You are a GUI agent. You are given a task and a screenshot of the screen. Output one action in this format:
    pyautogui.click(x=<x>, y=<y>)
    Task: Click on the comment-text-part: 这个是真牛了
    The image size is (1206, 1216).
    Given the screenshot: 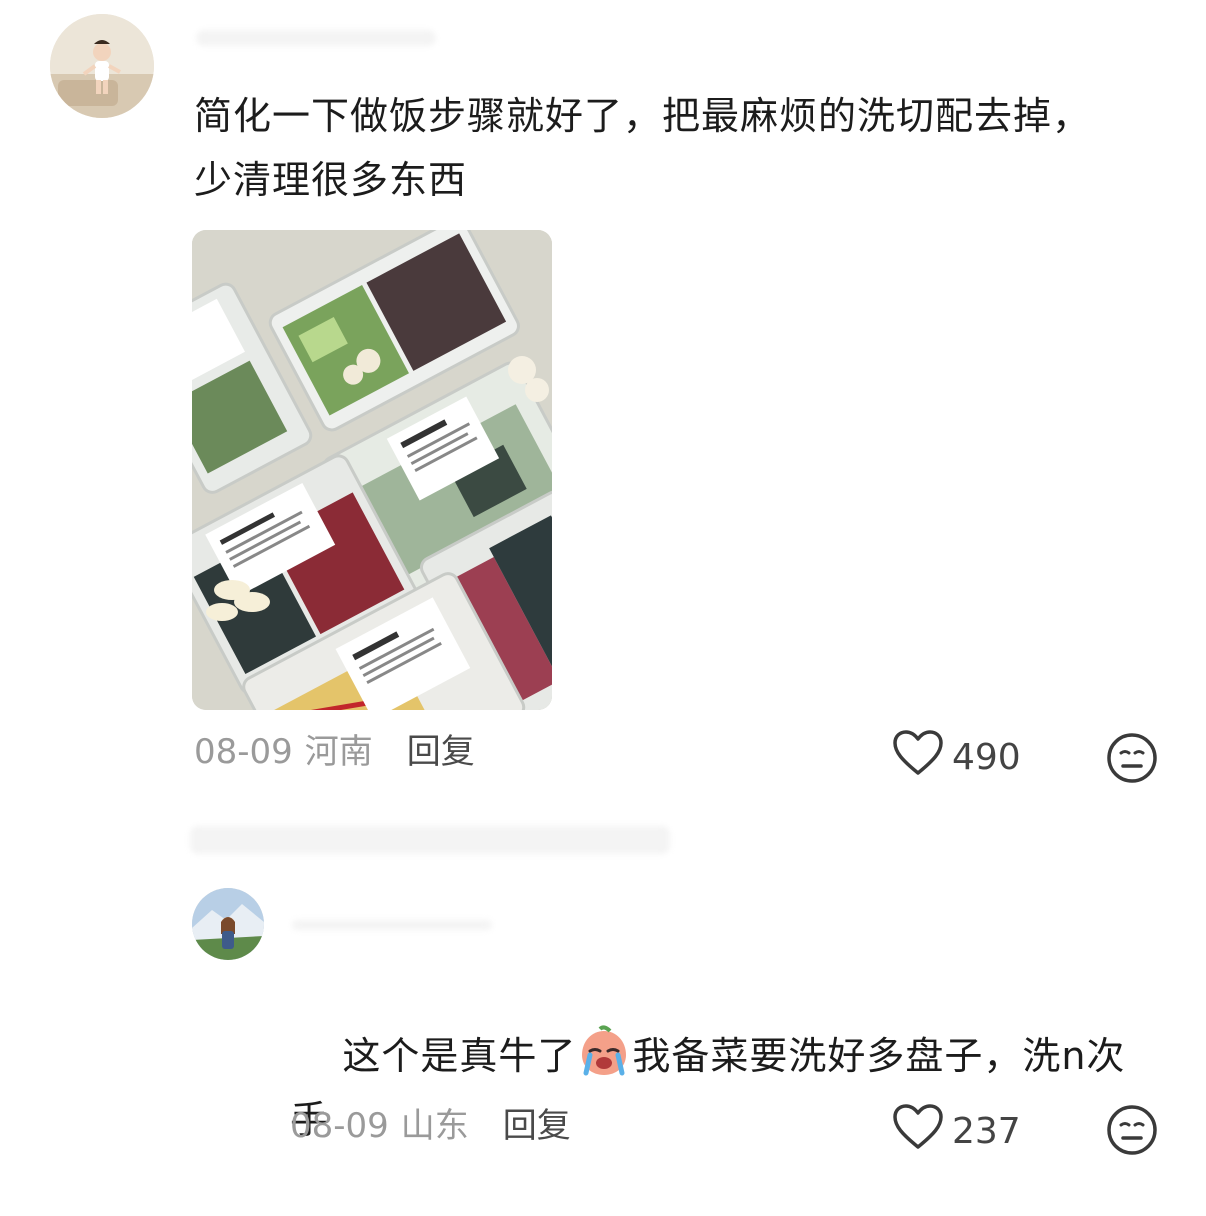 What is the action you would take?
    pyautogui.click(x=459, y=1056)
    